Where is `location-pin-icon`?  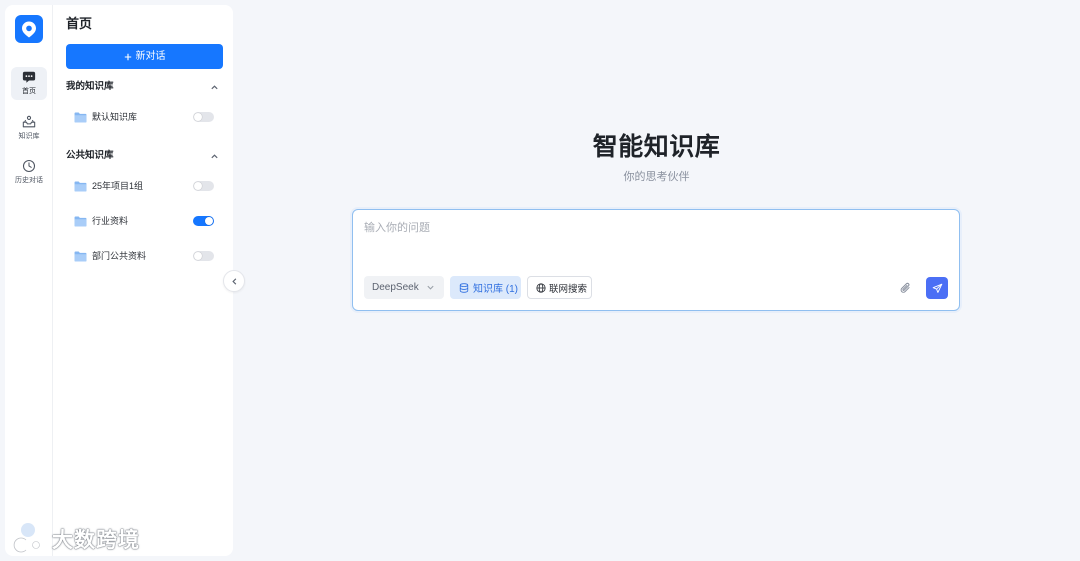
location-pin-icon is located at coordinates (29, 29).